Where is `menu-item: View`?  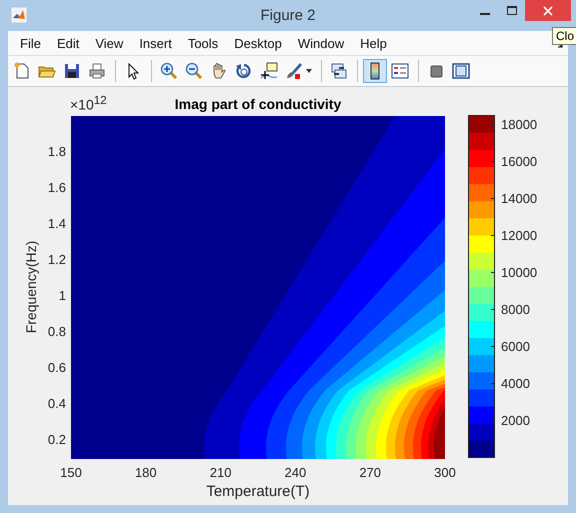 menu-item: View is located at coordinates (109, 43).